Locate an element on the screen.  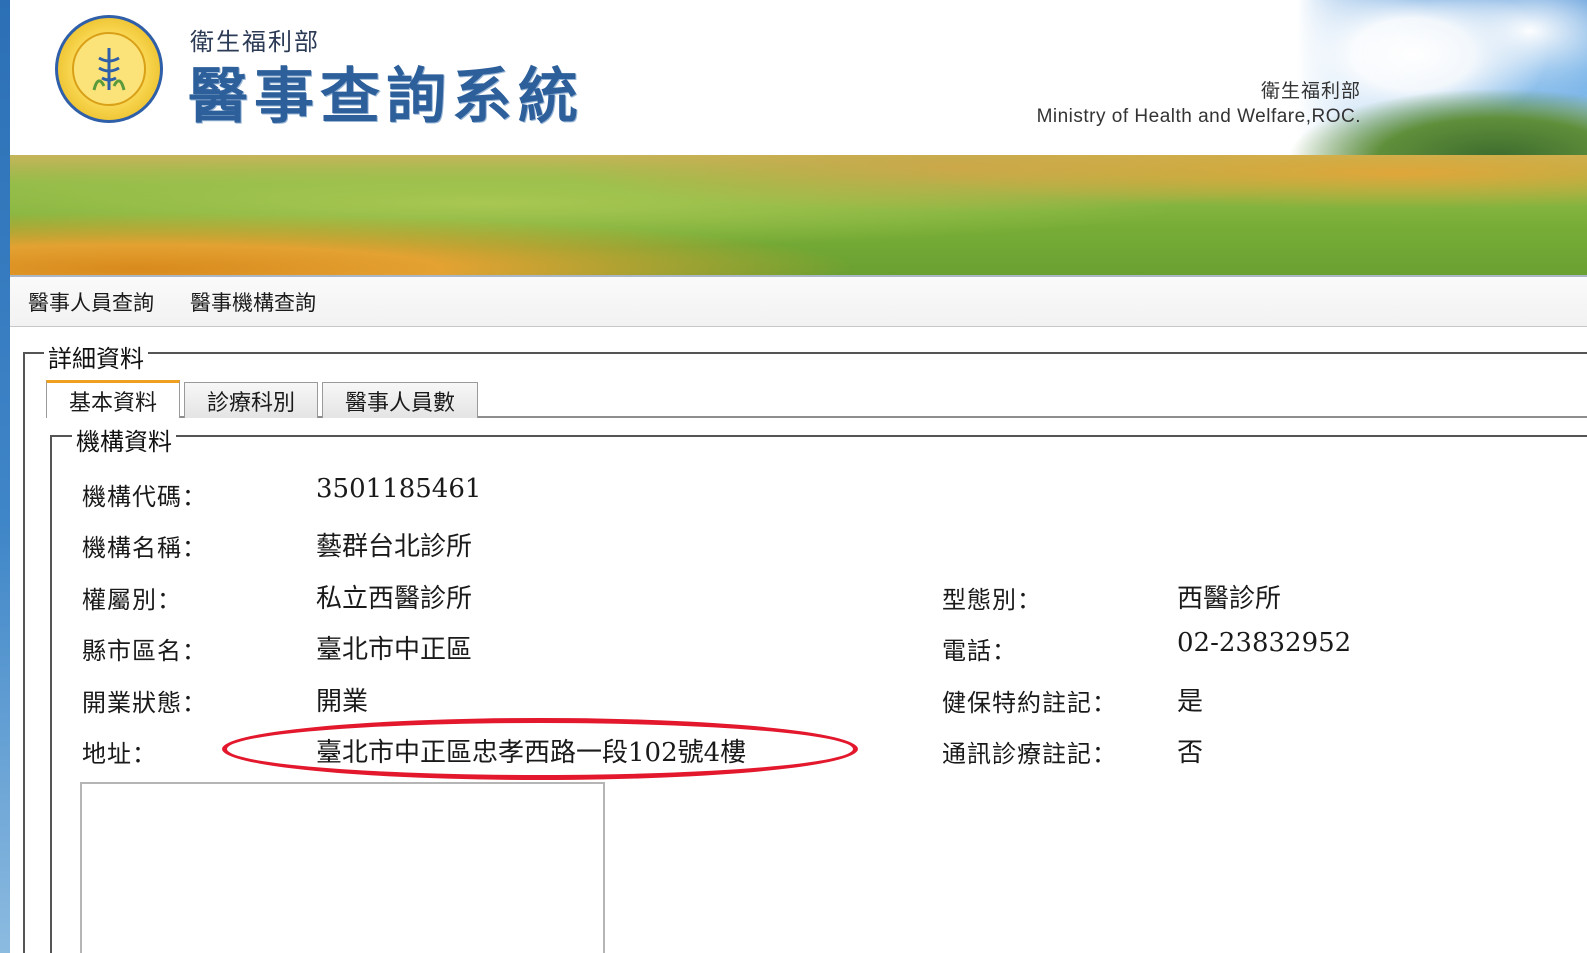
value-type: 西醫診所 is located at coordinates (1229, 599).